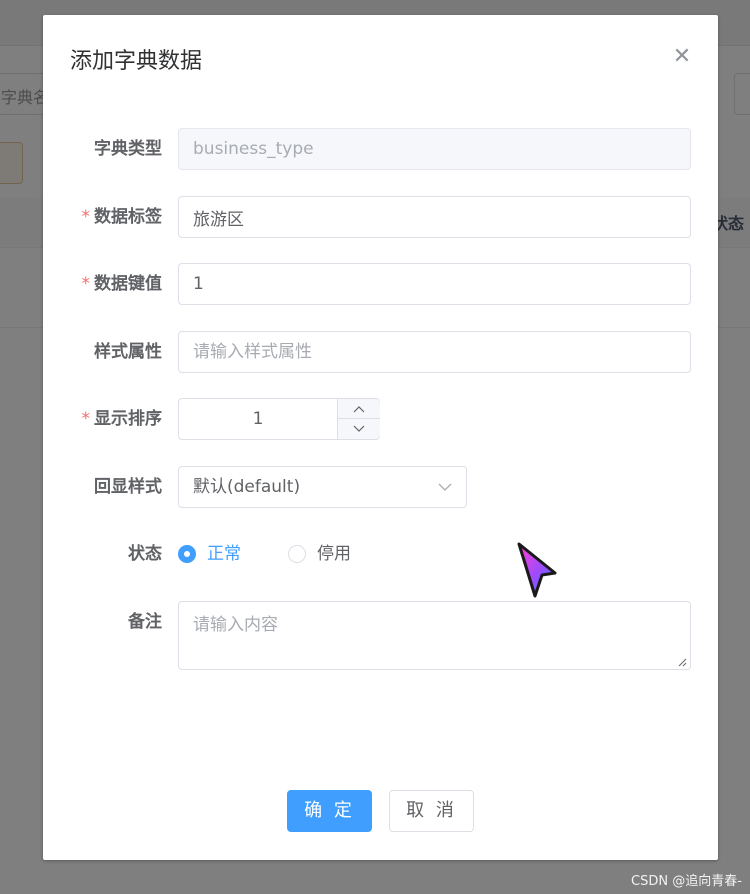 The image size is (750, 894). Describe the element at coordinates (128, 149) in the screenshot. I see `dict-type-label: 字典类型` at that location.